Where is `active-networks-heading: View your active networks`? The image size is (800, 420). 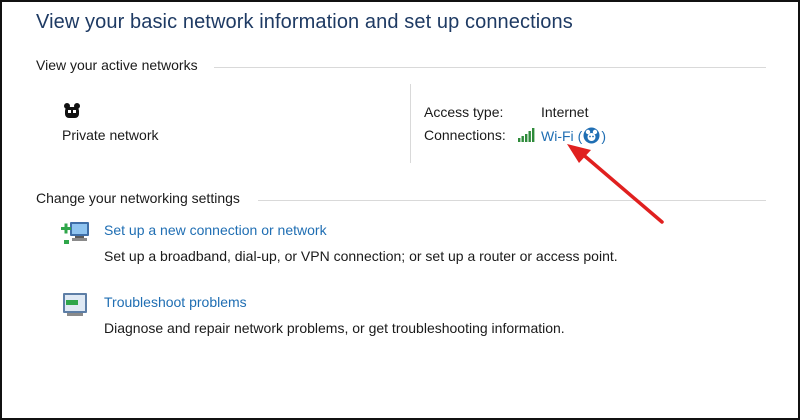
active-networks-heading: View your active networks is located at coordinates (117, 65).